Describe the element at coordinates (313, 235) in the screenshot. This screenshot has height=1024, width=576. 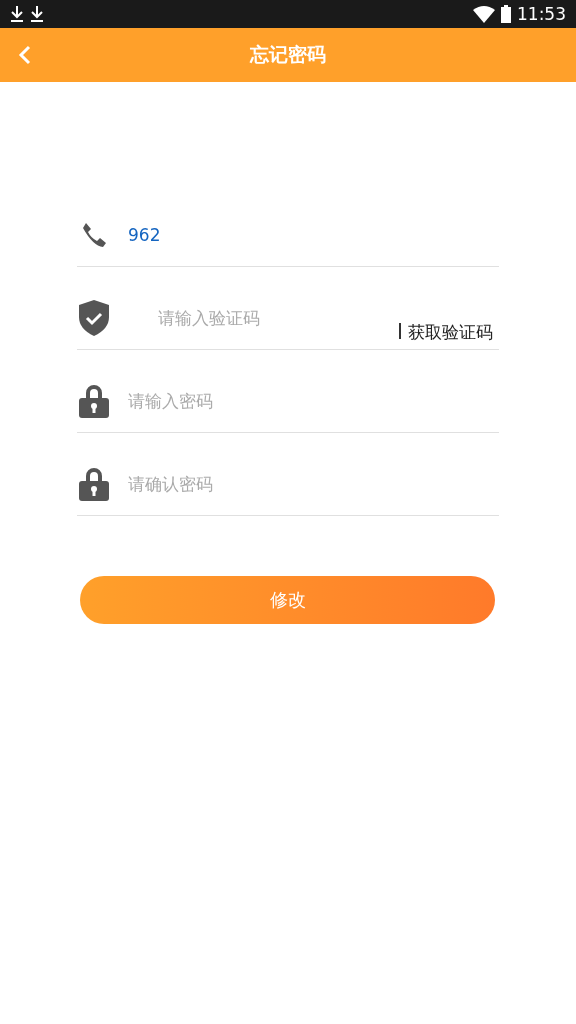
I see `phone-input: 962` at that location.